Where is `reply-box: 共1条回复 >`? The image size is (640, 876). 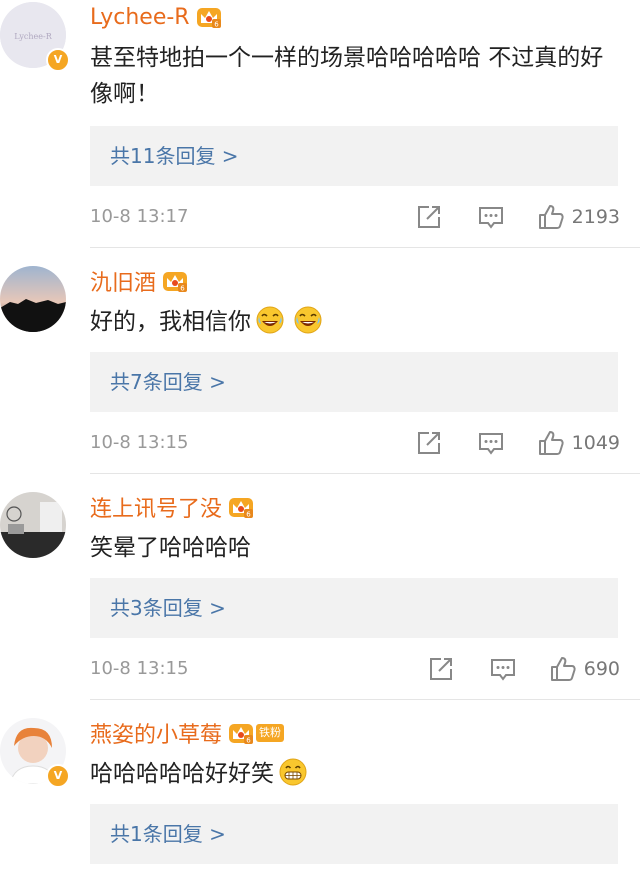 reply-box: 共1条回复 > is located at coordinates (354, 834).